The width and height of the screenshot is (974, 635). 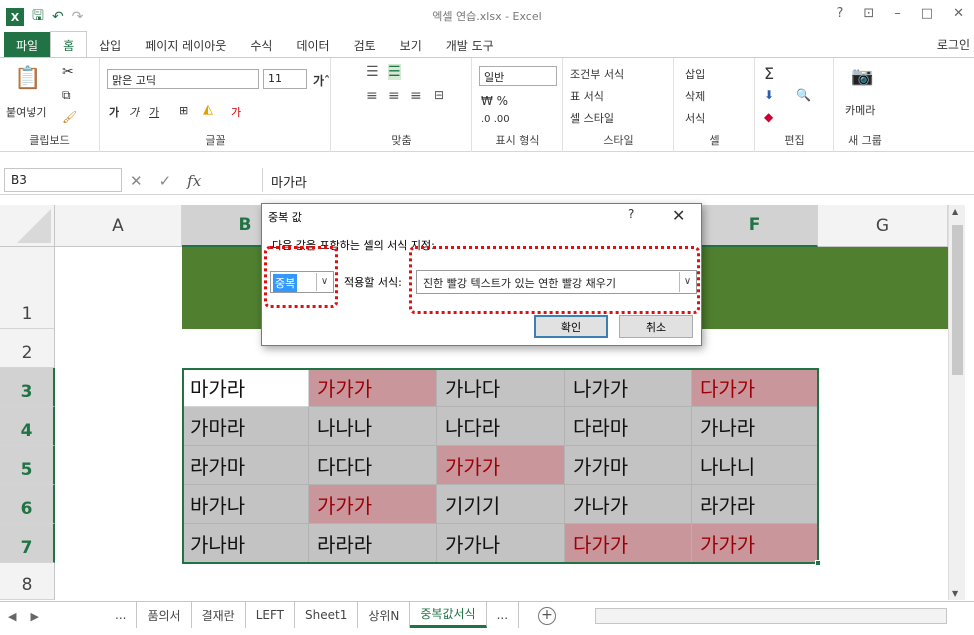 What do you see at coordinates (245, 504) in the screenshot?
I see `table-cell: 바가나` at bounding box center [245, 504].